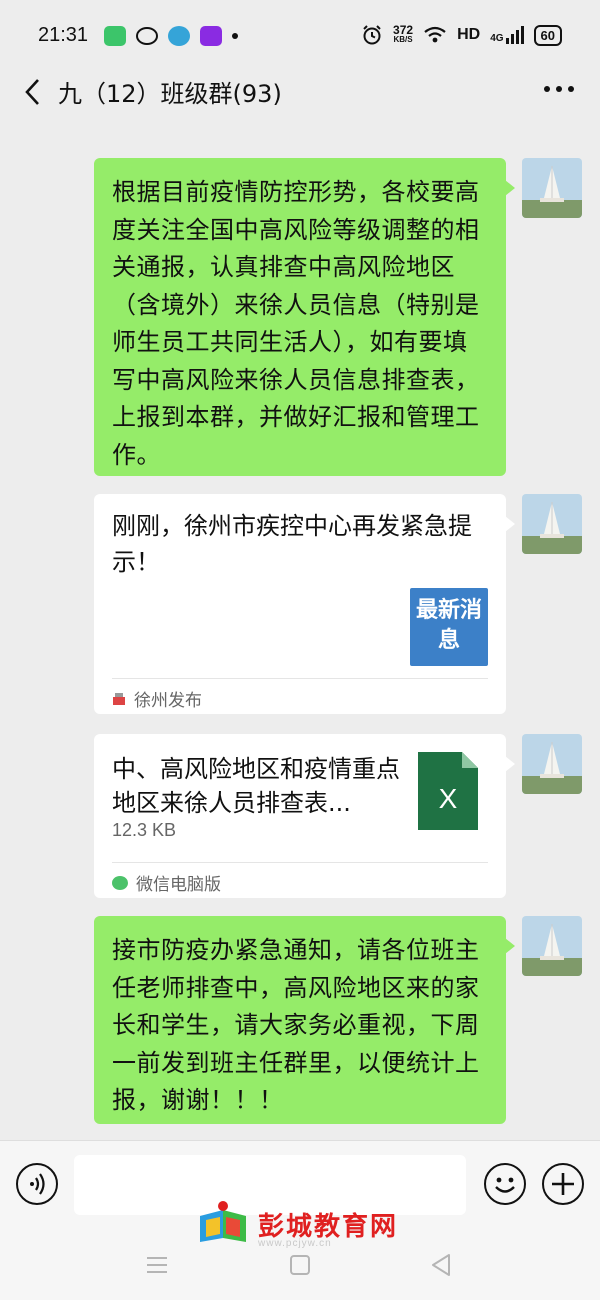 Image resolution: width=600 pixels, height=1300 pixels. Describe the element at coordinates (157, 1265) in the screenshot. I see `menu-icon` at that location.